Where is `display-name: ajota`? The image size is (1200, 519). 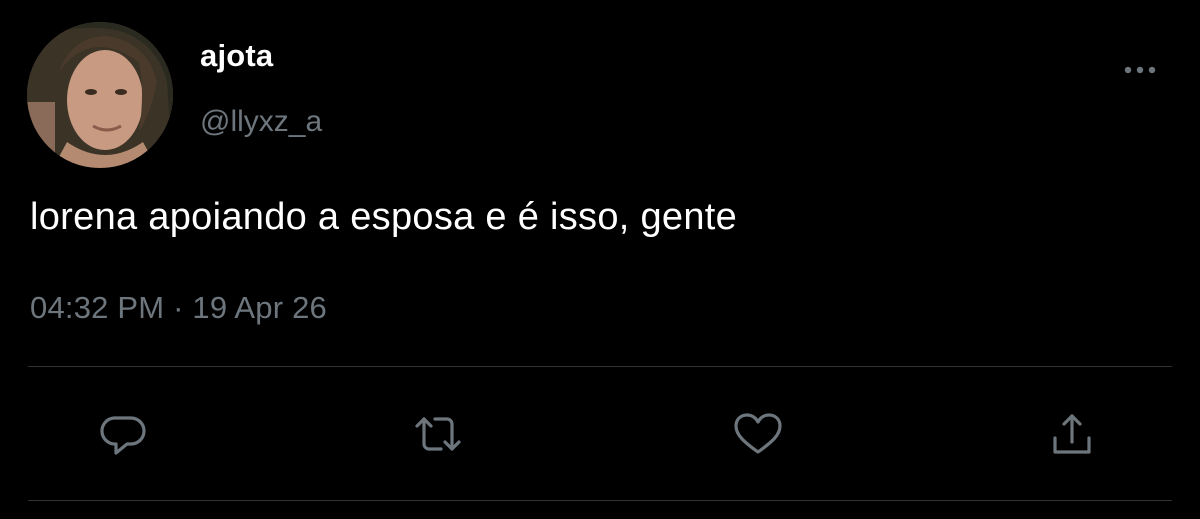
display-name: ajota is located at coordinates (236, 56).